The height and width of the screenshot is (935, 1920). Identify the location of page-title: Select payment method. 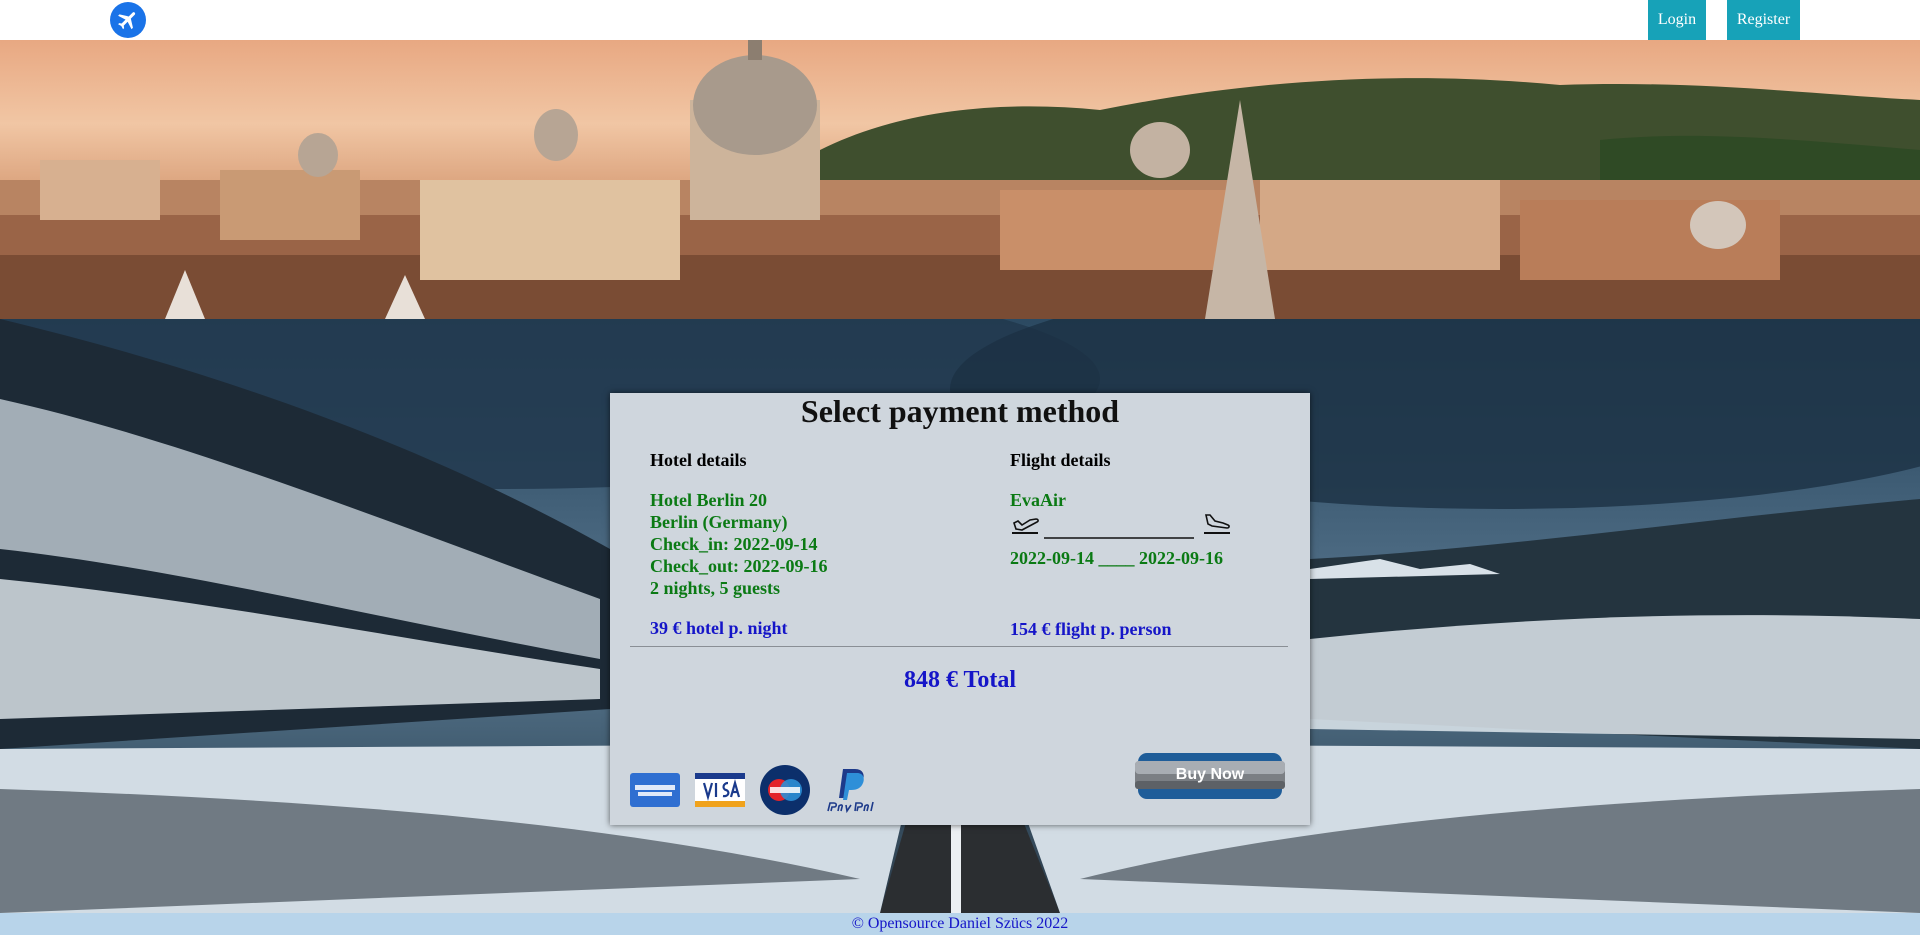
(960, 411).